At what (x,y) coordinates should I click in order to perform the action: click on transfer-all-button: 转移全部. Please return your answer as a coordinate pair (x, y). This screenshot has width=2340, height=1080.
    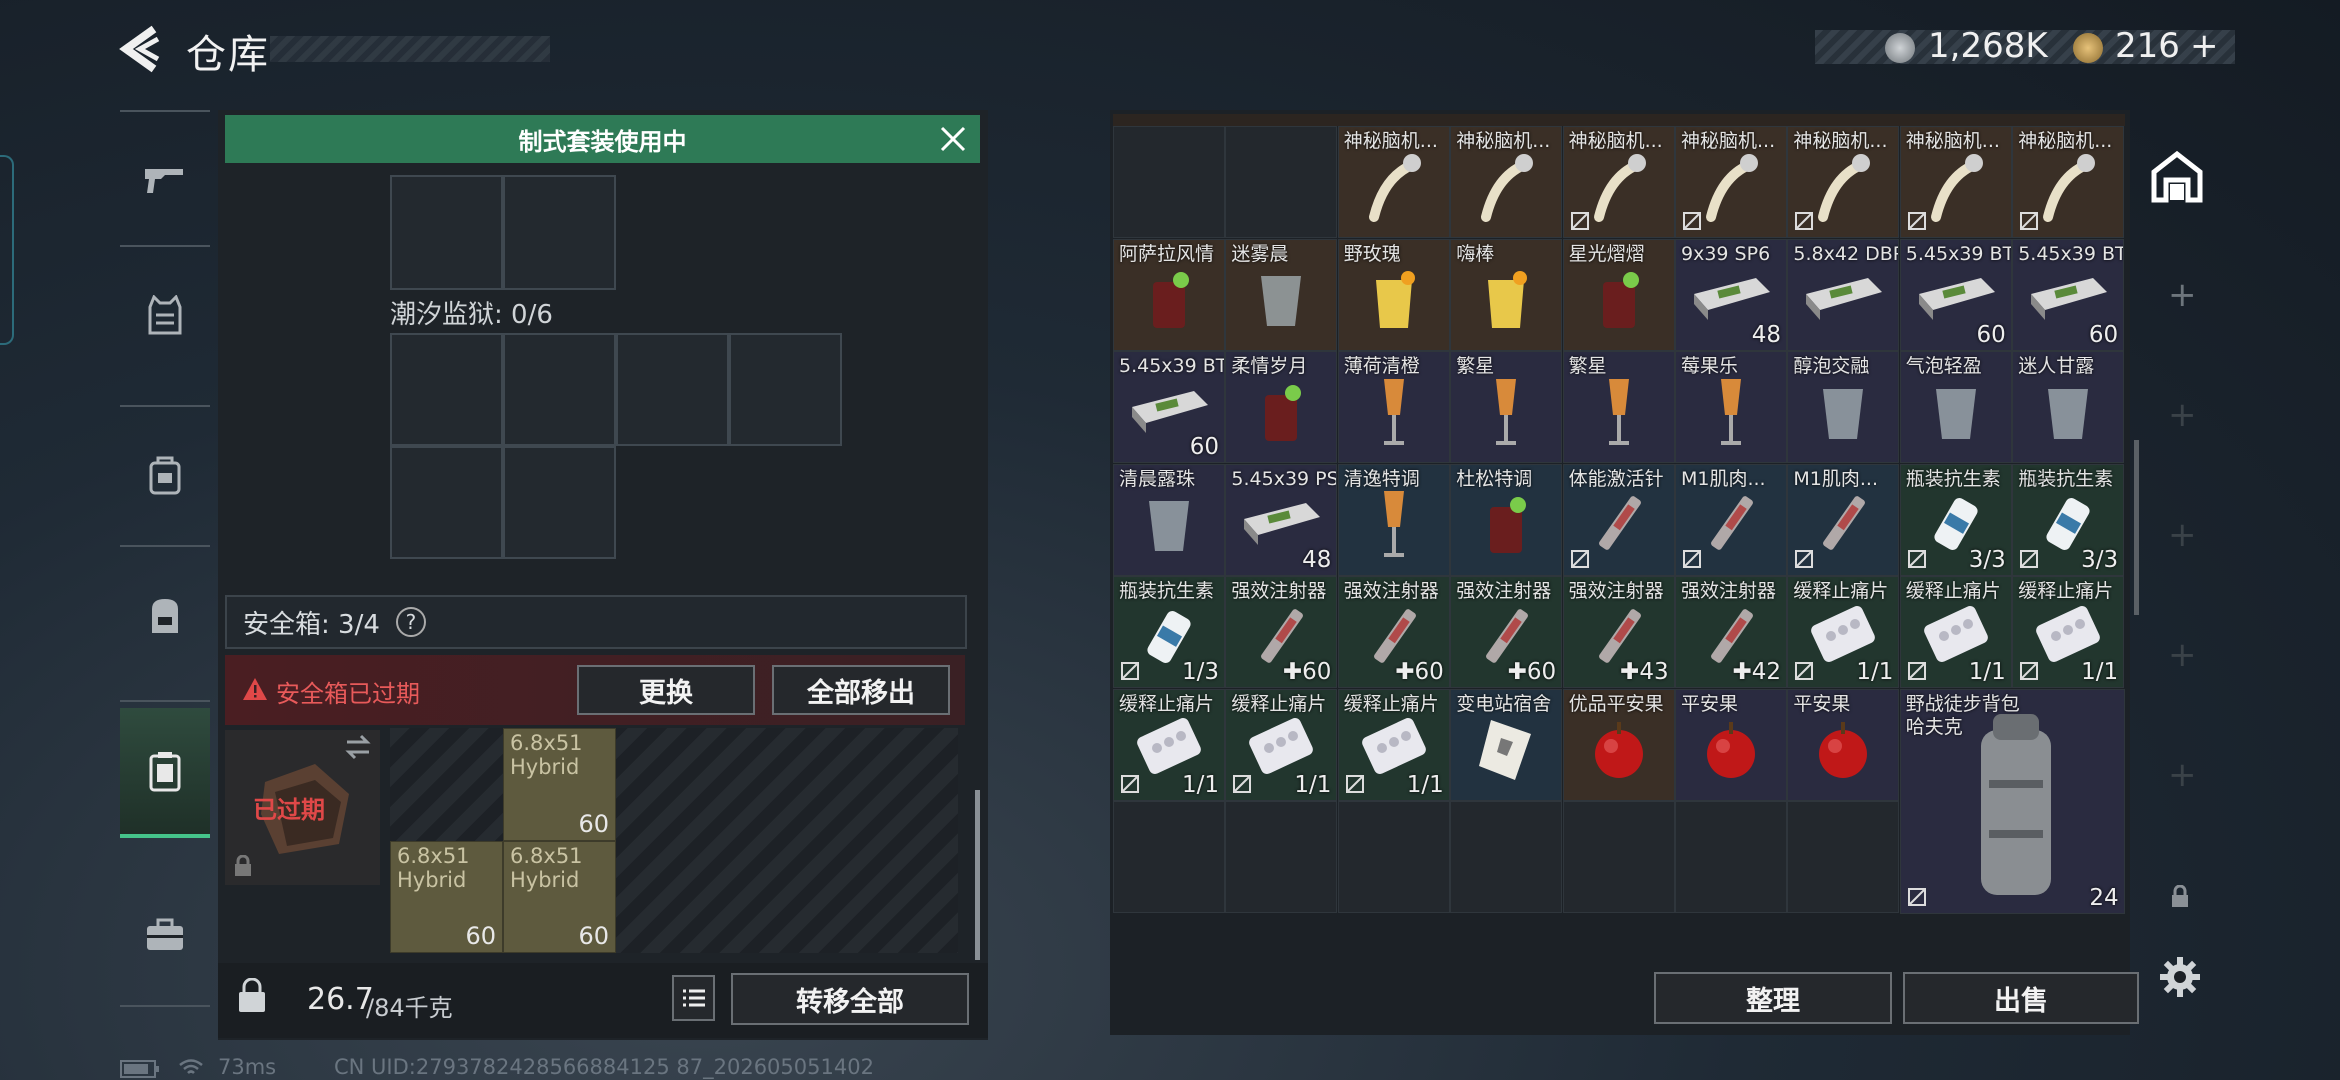
    Looking at the image, I should click on (850, 999).